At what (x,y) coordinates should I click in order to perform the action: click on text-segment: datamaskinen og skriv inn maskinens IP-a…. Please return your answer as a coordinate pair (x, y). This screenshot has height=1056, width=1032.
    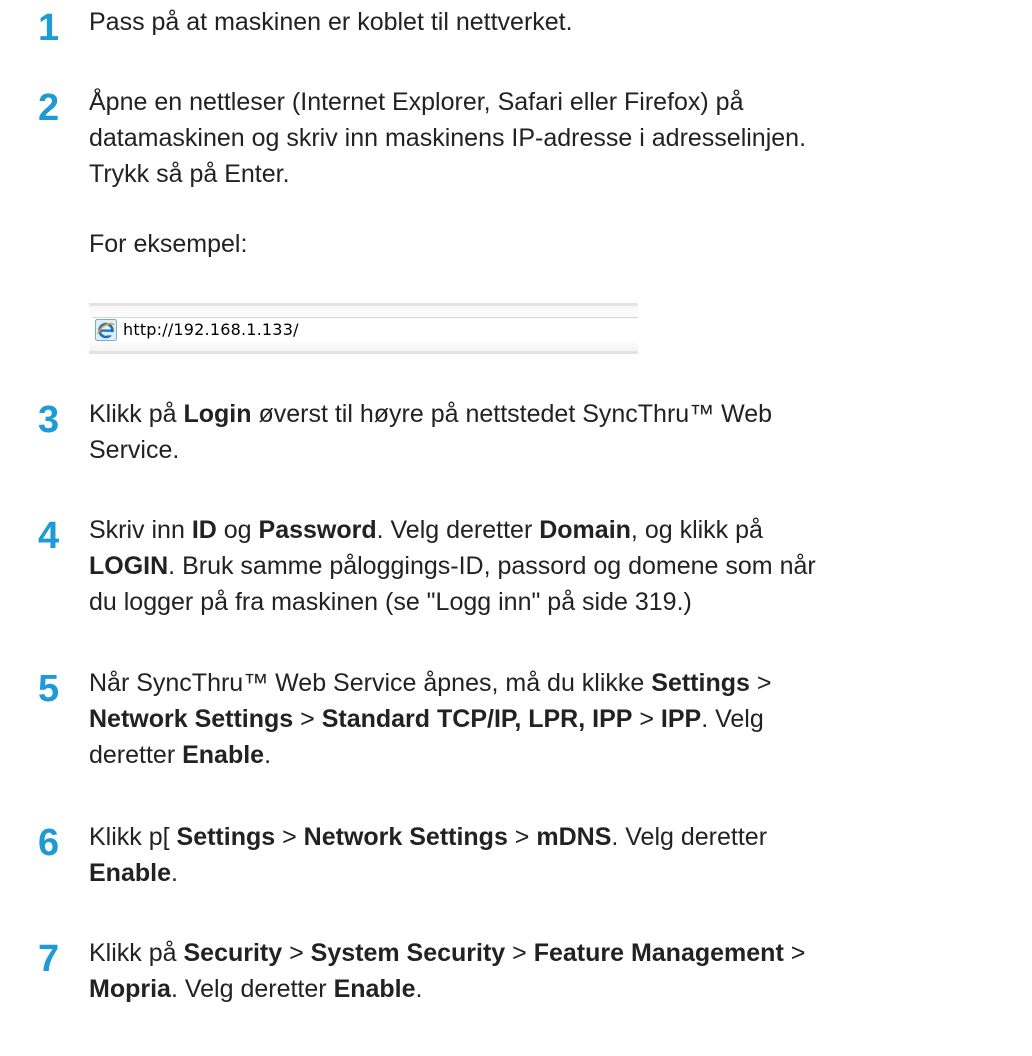
    Looking at the image, I should click on (448, 138).